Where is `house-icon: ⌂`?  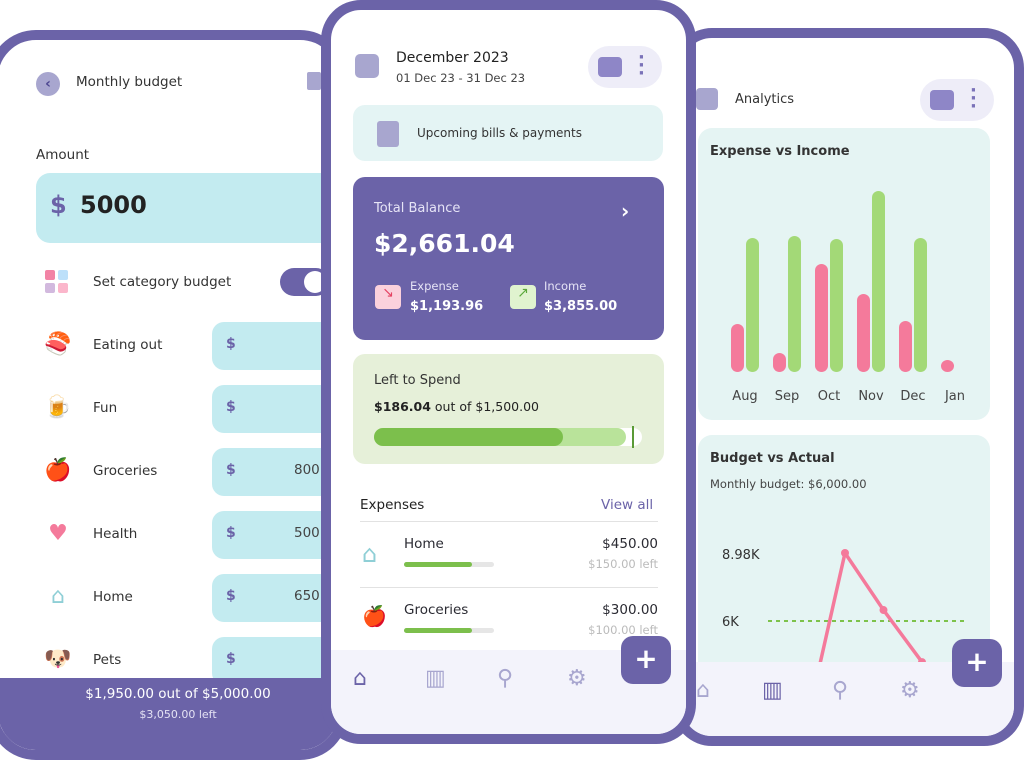
house-icon: ⌂ is located at coordinates (58, 596).